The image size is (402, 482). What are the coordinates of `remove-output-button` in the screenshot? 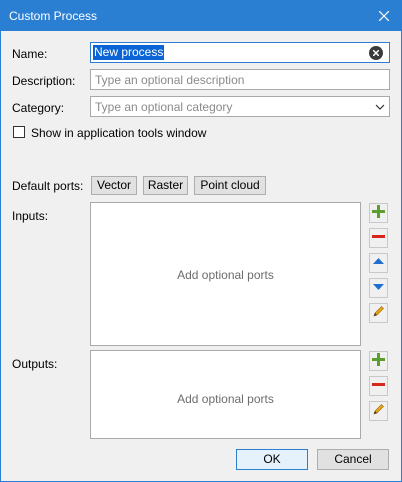 It's located at (378, 386).